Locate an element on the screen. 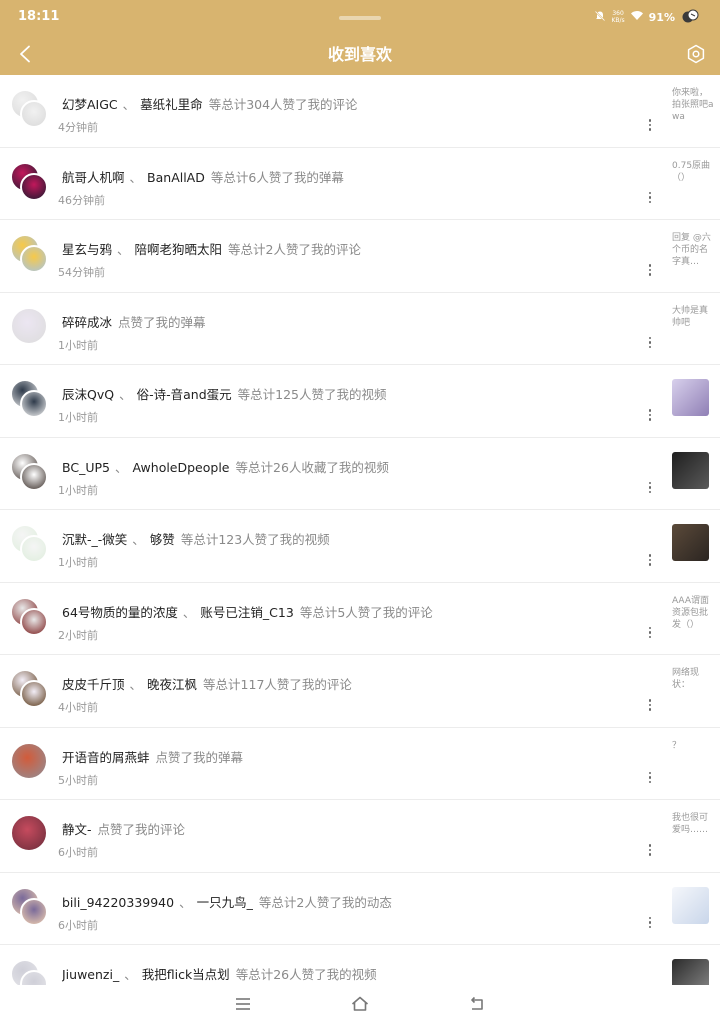 This screenshot has width=720, height=1024. username: 晚夜江枫 is located at coordinates (172, 684).